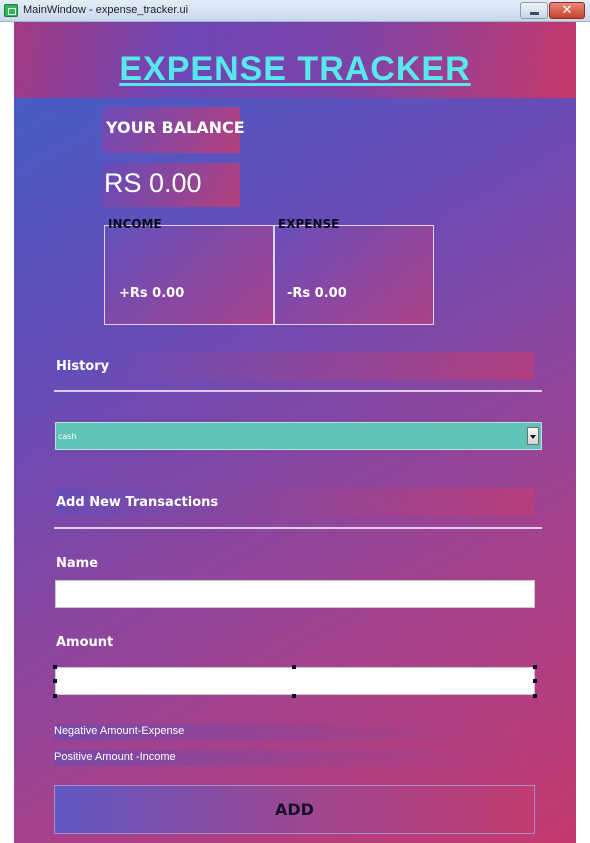  What do you see at coordinates (119, 731) in the screenshot?
I see `negative-amount-hint: Negative Amount-Expense` at bounding box center [119, 731].